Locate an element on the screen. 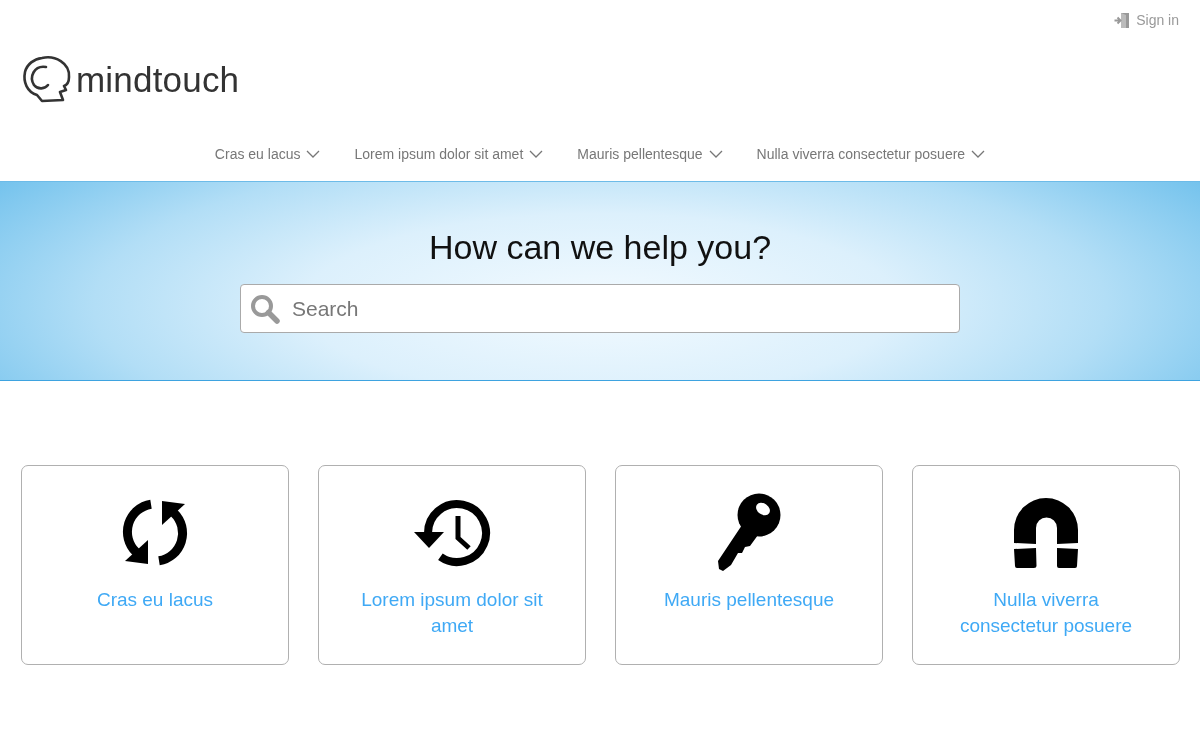 Image resolution: width=1200 pixels, height=751 pixels. nav-menu-item: Cras eu lacus is located at coordinates (267, 154).